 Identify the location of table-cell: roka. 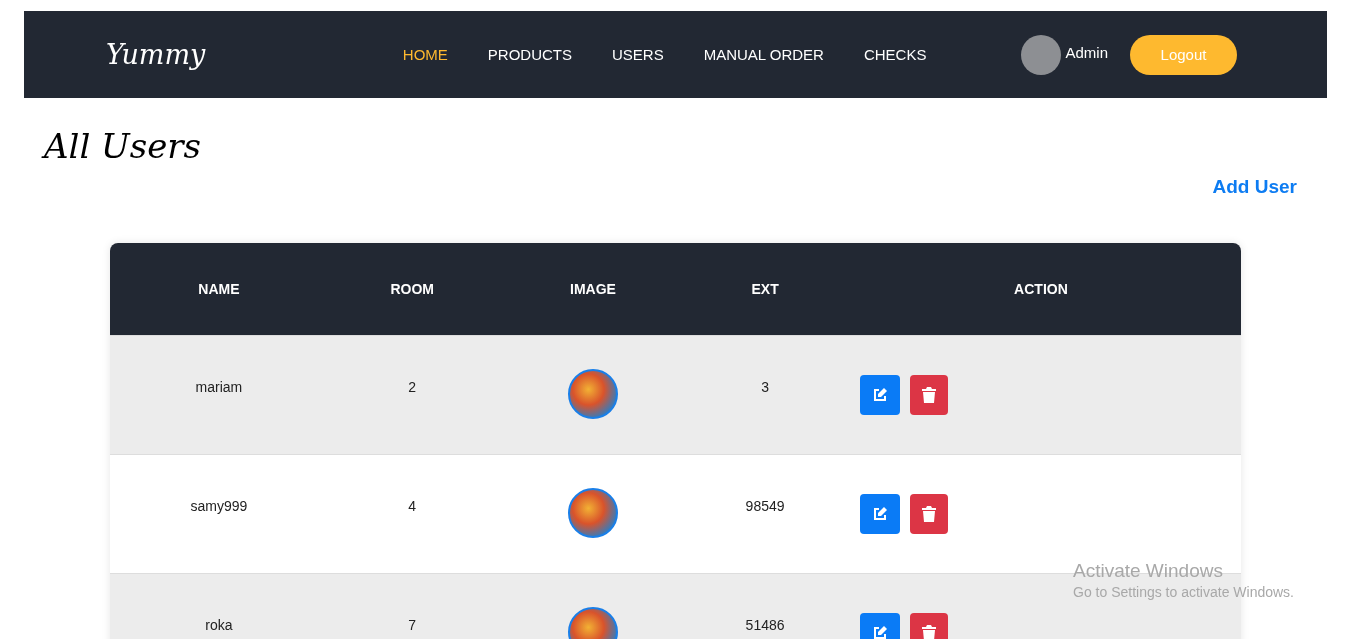
(219, 625).